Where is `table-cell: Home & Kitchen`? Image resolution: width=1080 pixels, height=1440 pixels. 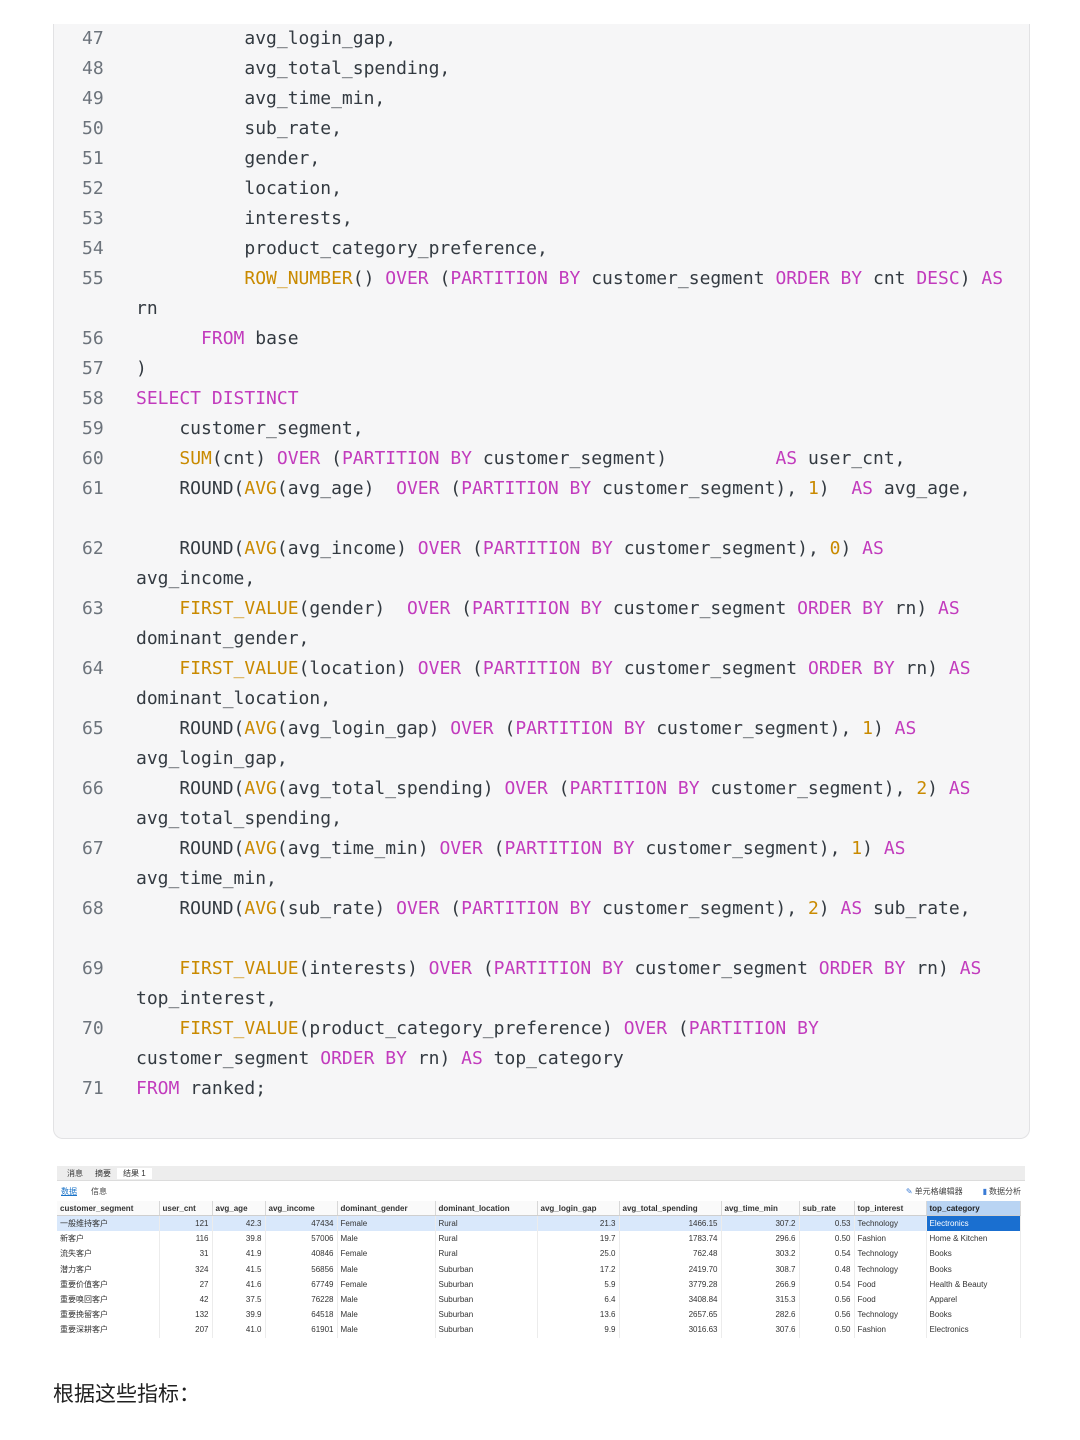
table-cell: Home & Kitchen is located at coordinates (973, 1239).